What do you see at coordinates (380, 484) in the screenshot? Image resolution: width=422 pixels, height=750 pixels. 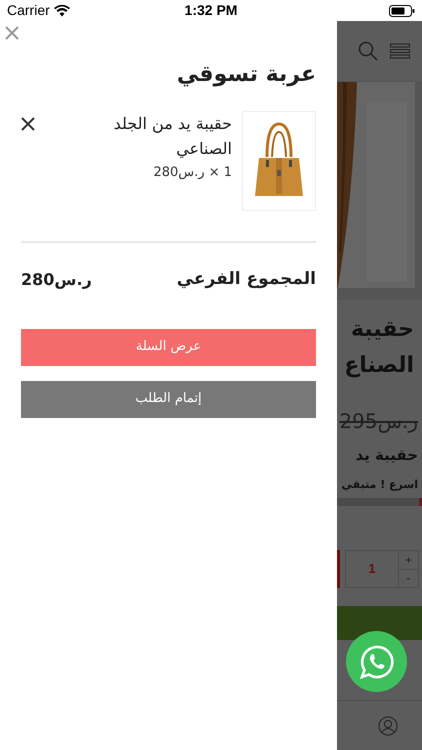 I see `stock-note: اسرع ! متبقي` at bounding box center [380, 484].